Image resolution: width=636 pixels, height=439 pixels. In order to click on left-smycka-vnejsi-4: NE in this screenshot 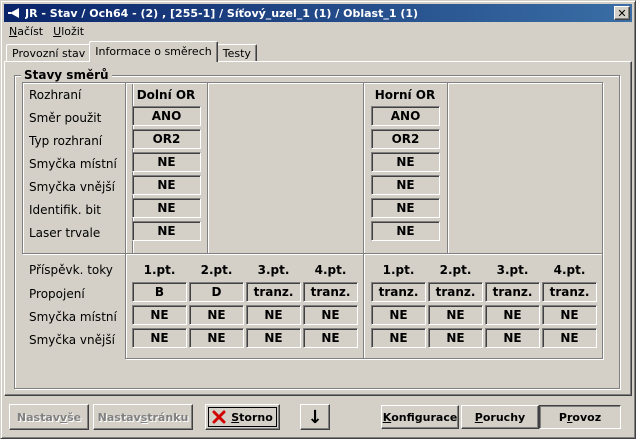, I will do `click(330, 338)`.